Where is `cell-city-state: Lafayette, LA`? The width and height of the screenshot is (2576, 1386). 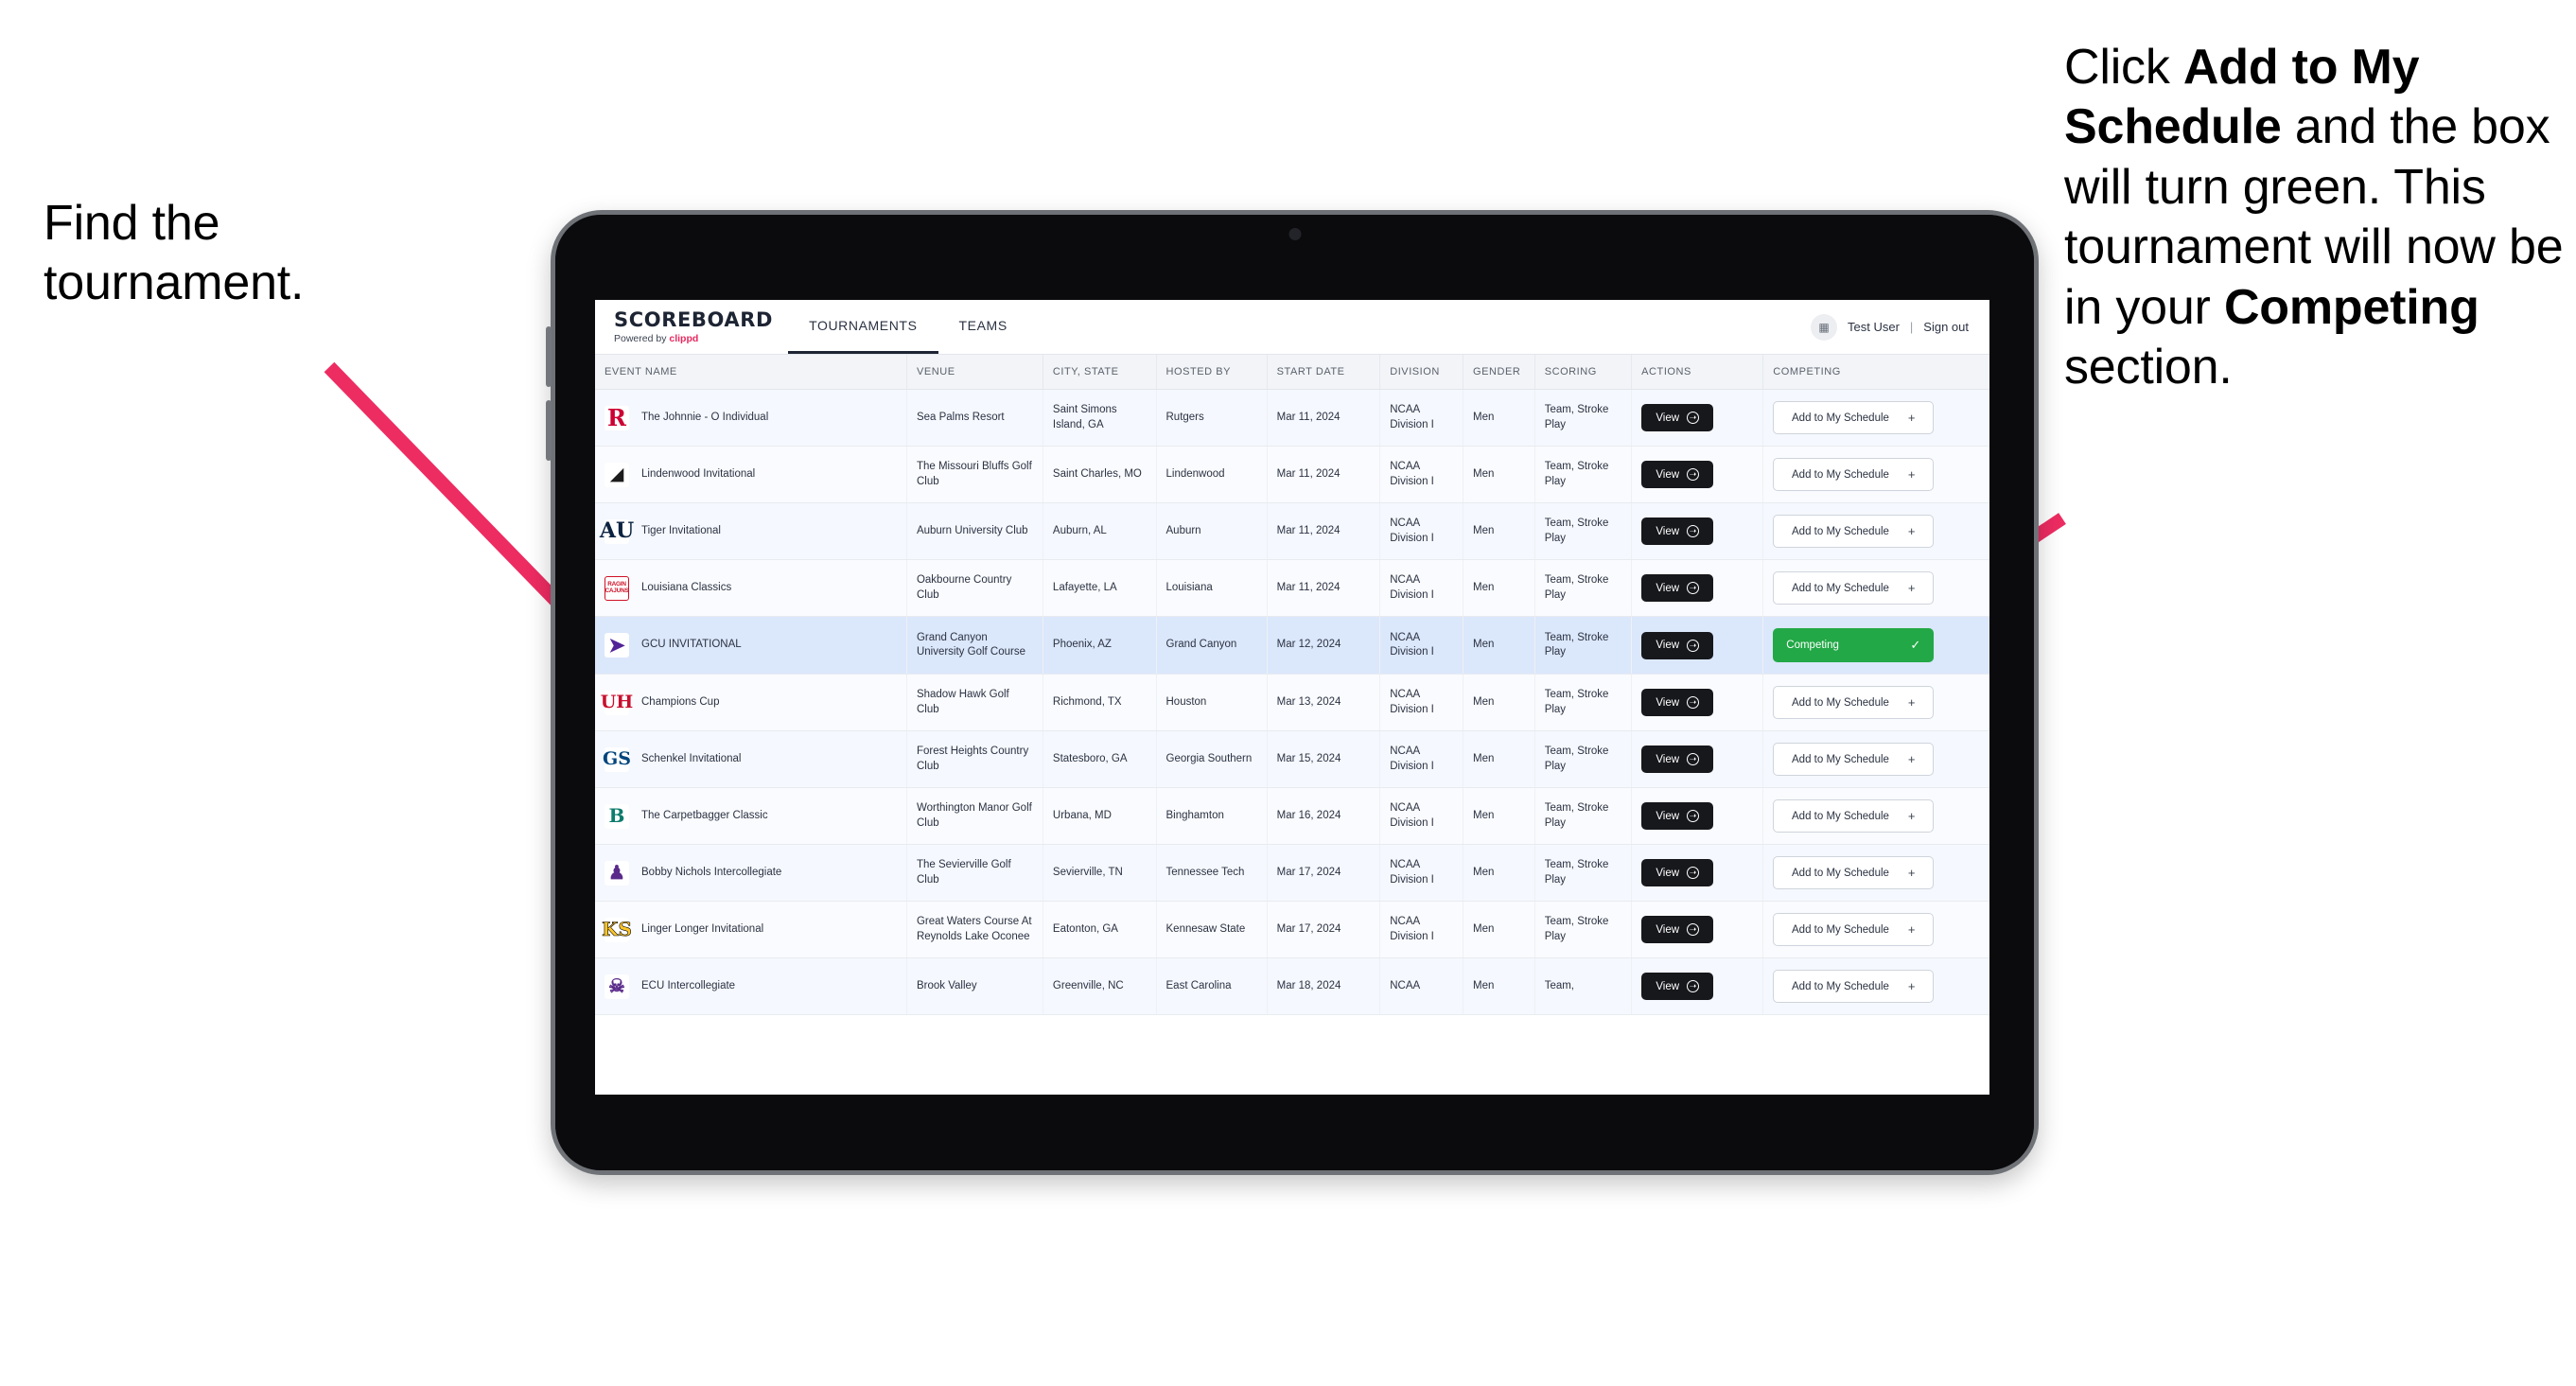
cell-city-state: Lafayette, LA is located at coordinates (1100, 588).